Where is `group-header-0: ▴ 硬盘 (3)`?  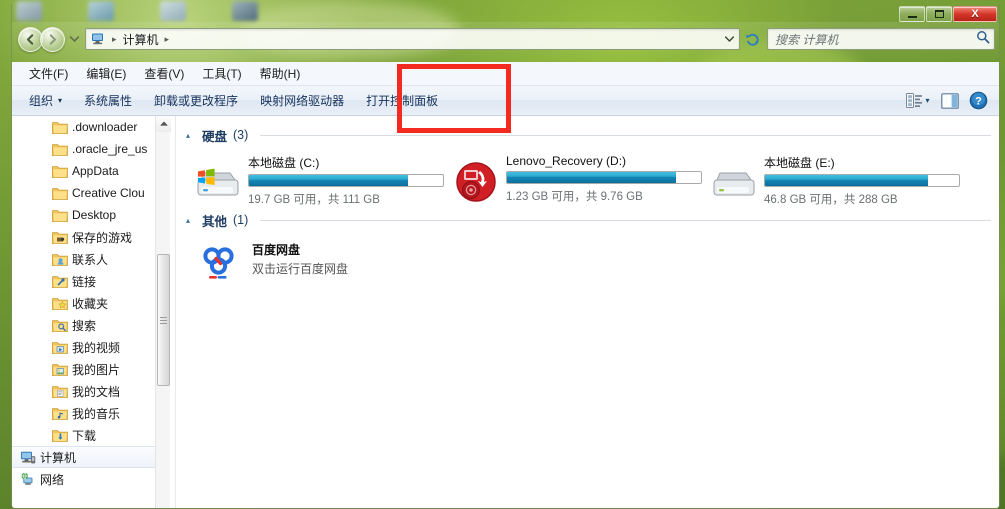
group-header-0: ▴ 硬盘 (3) is located at coordinates (588, 135).